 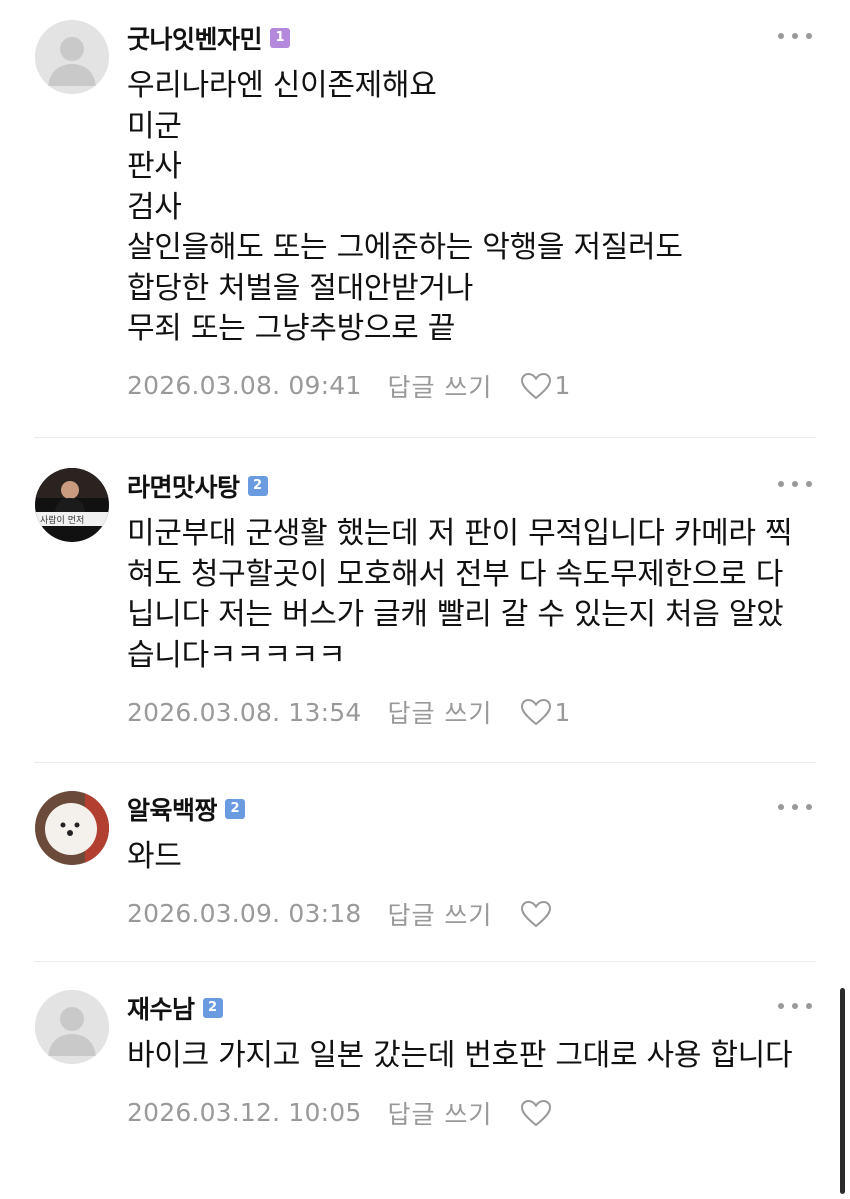 I want to click on svg-text: 사람이 먼저, so click(x=62, y=520).